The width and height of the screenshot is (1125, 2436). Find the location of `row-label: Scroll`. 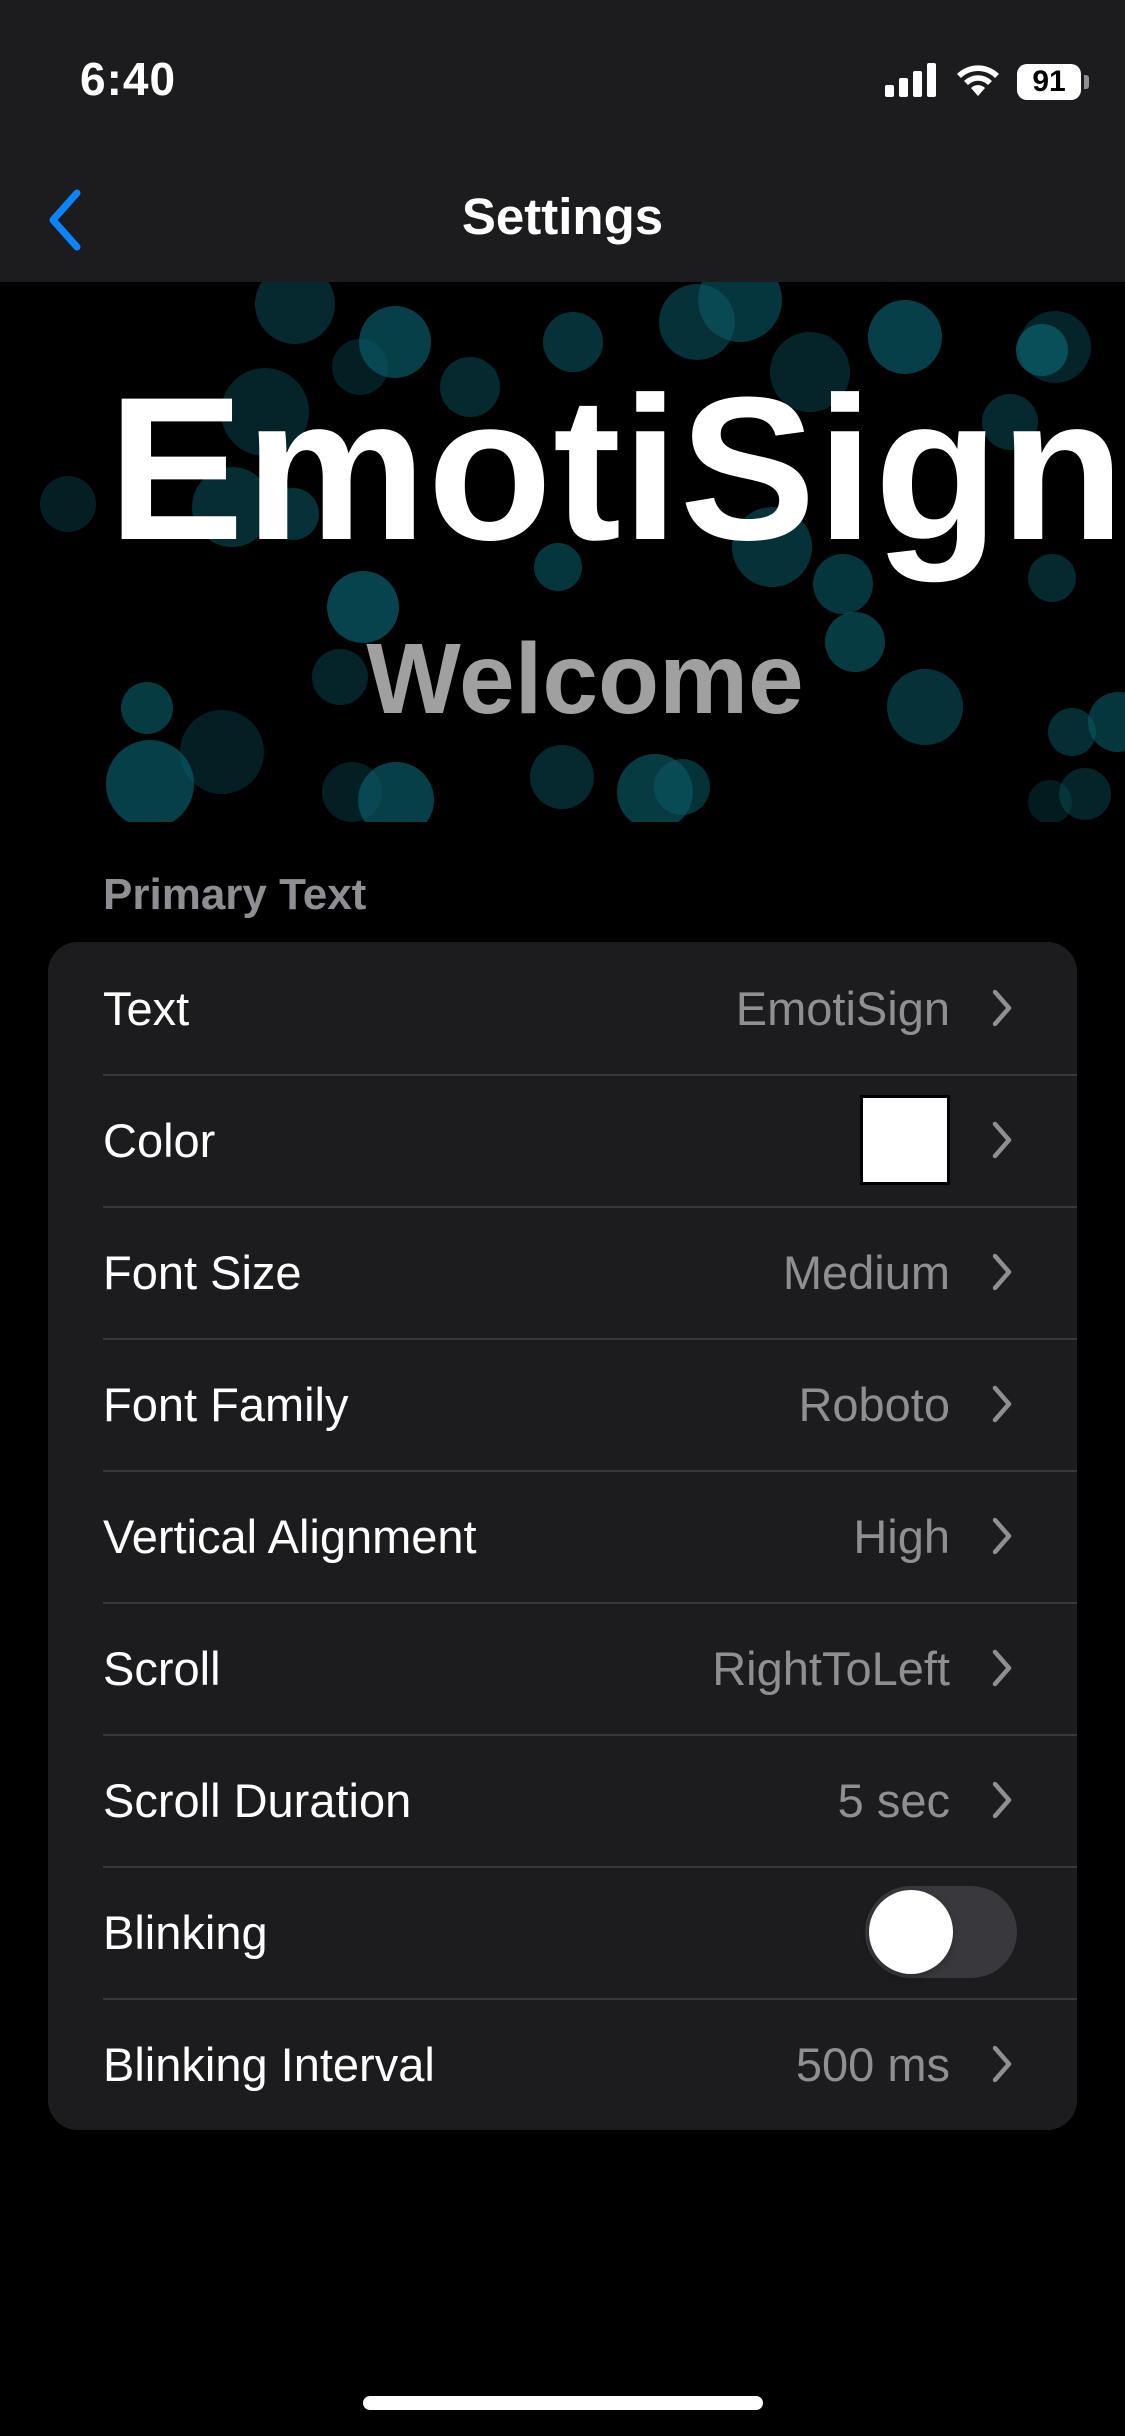

row-label: Scroll is located at coordinates (162, 1668).